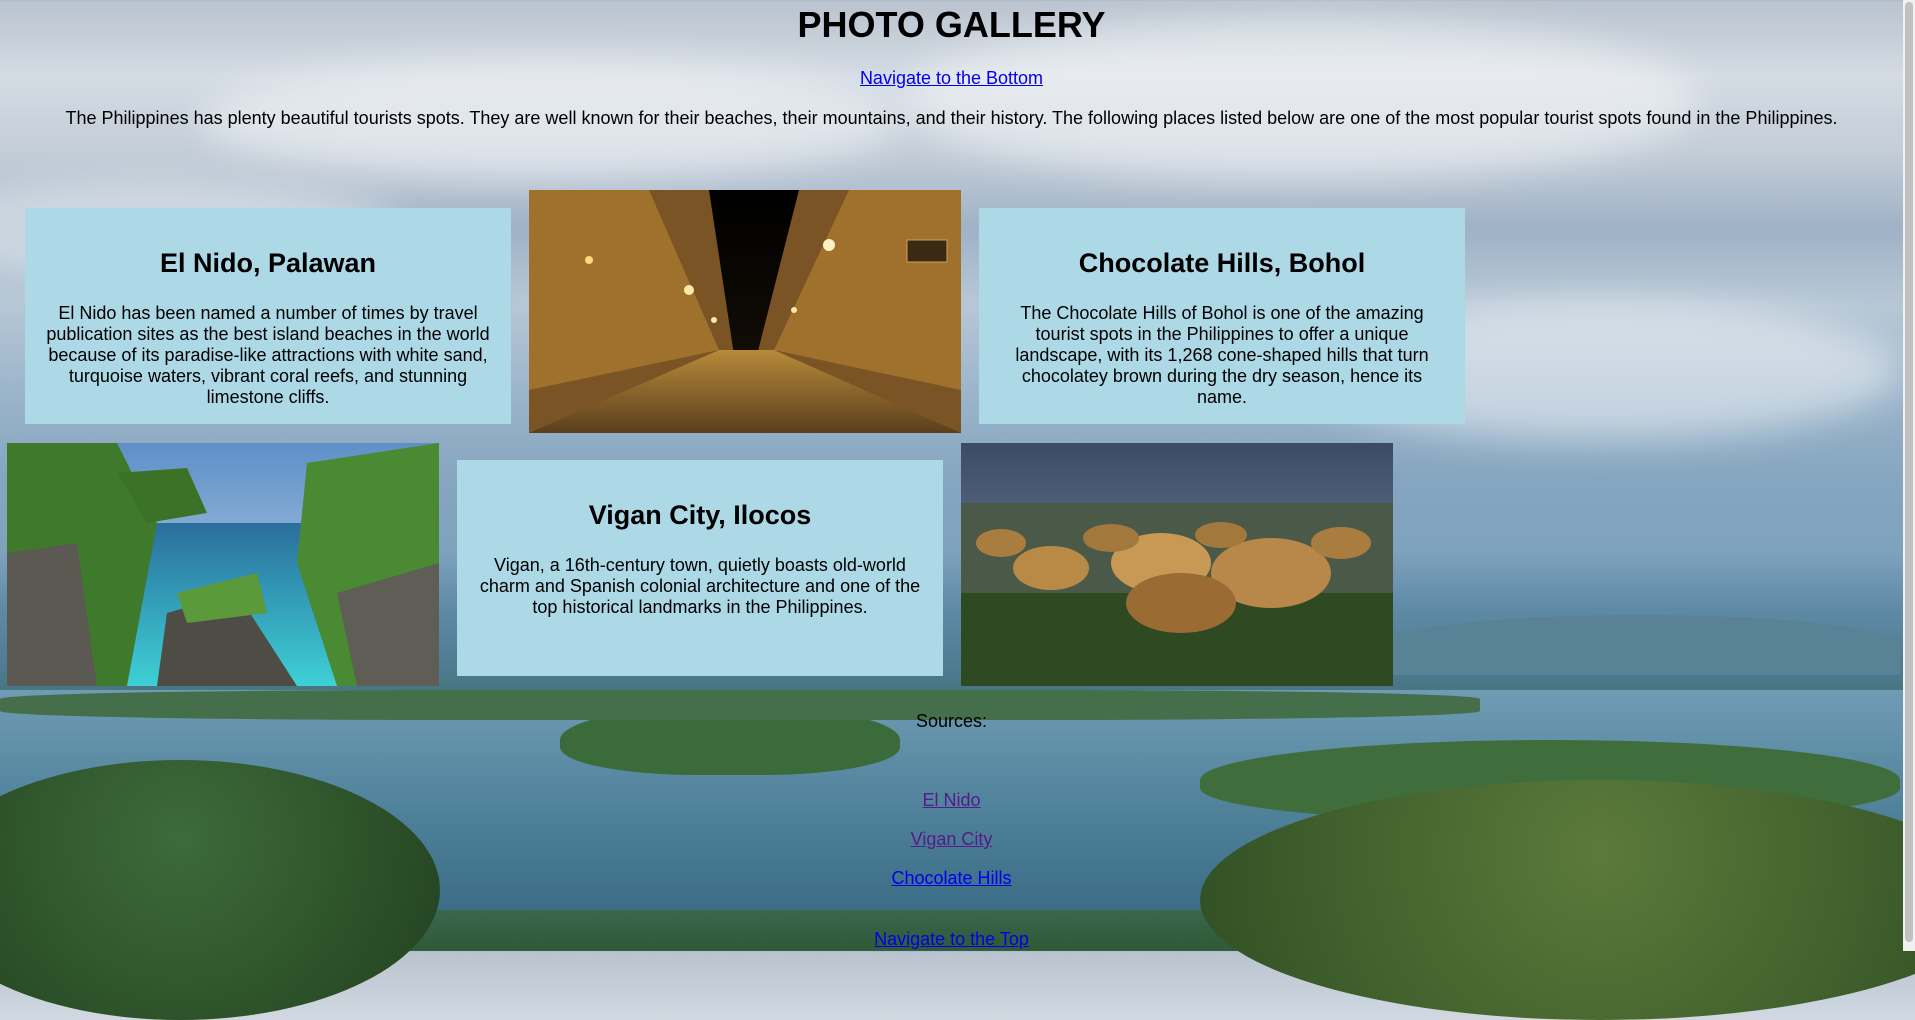 Image resolution: width=1915 pixels, height=1020 pixels. I want to click on chocolate-hills-image, so click(1177, 564).